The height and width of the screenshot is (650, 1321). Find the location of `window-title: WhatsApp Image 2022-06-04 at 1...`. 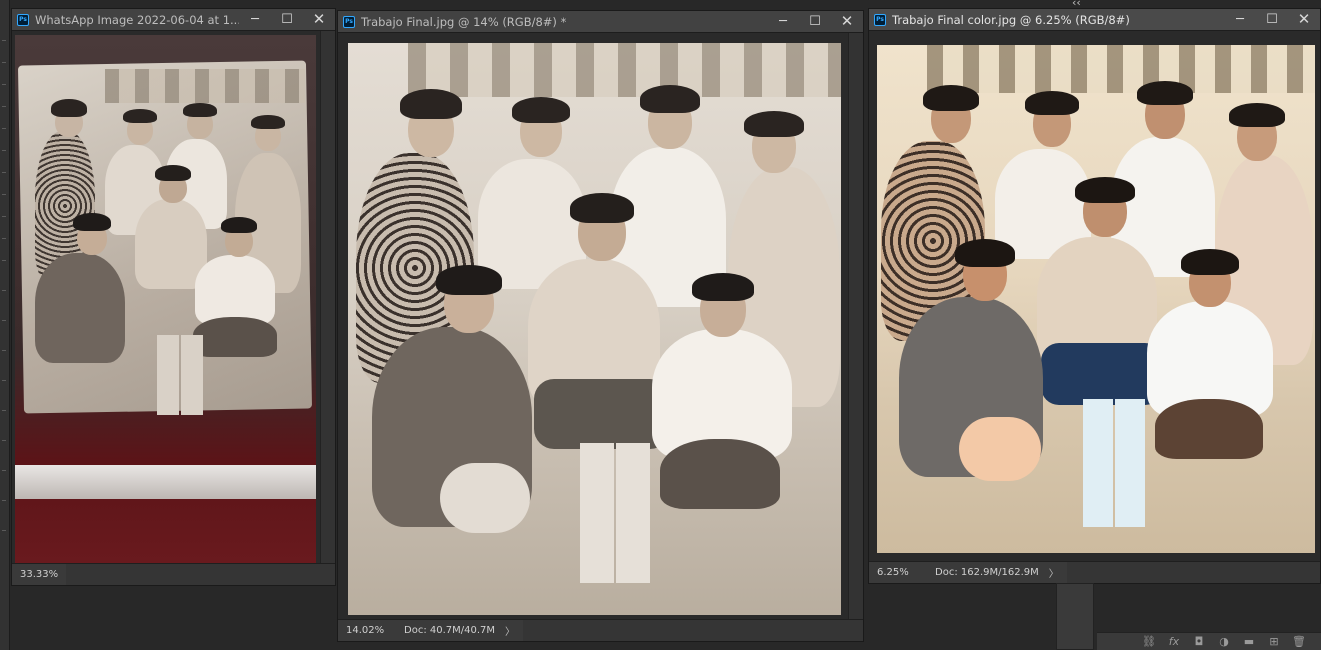

window-title: WhatsApp Image 2022-06-04 at 1... is located at coordinates (137, 19).